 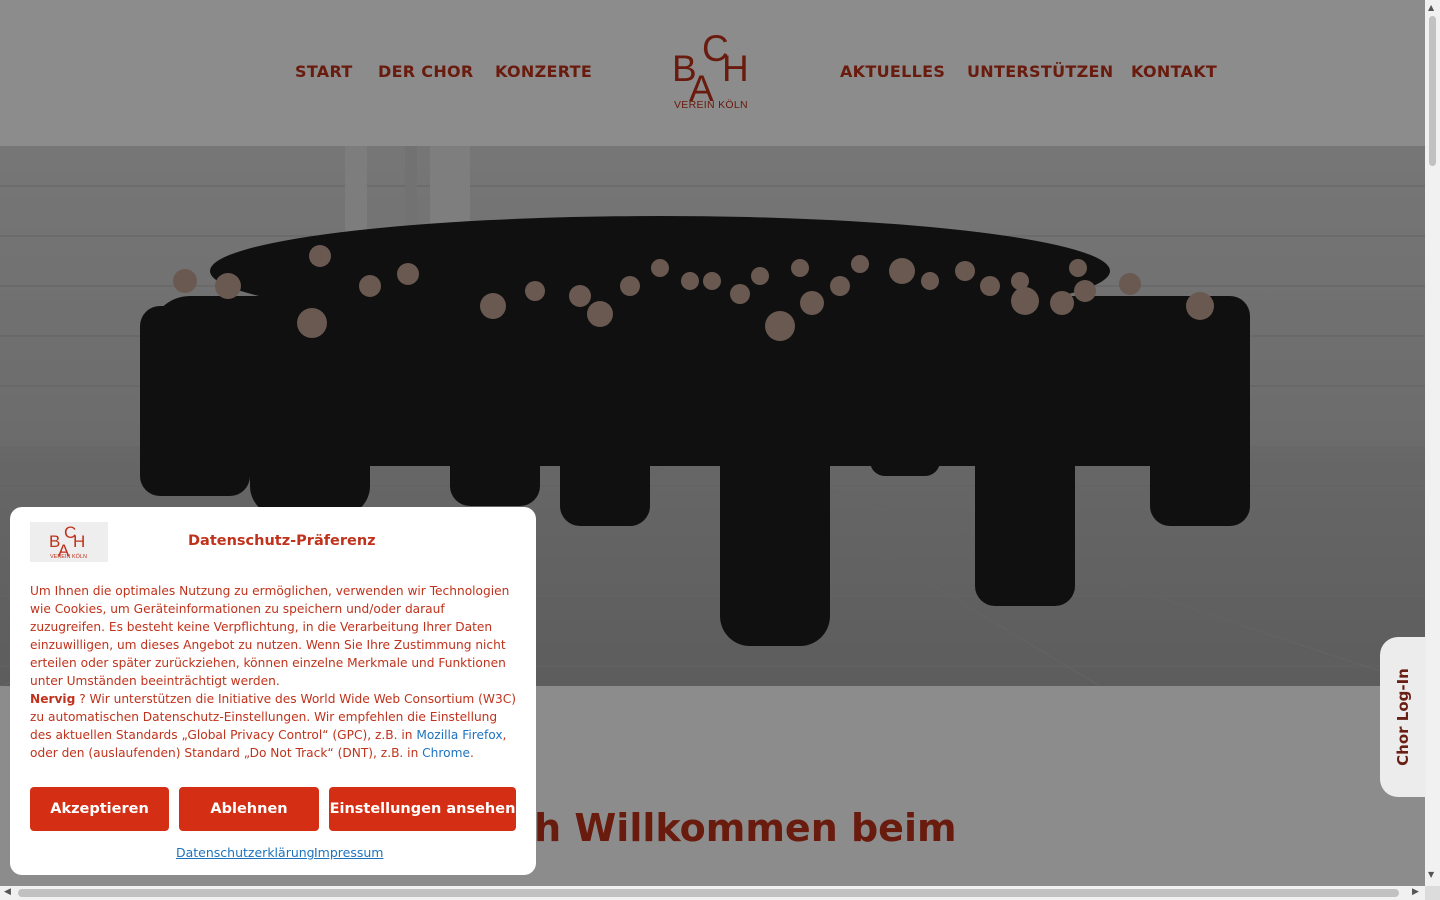 What do you see at coordinates (1431, 7) in the screenshot?
I see `scroll-up-arrow-icon: ▲` at bounding box center [1431, 7].